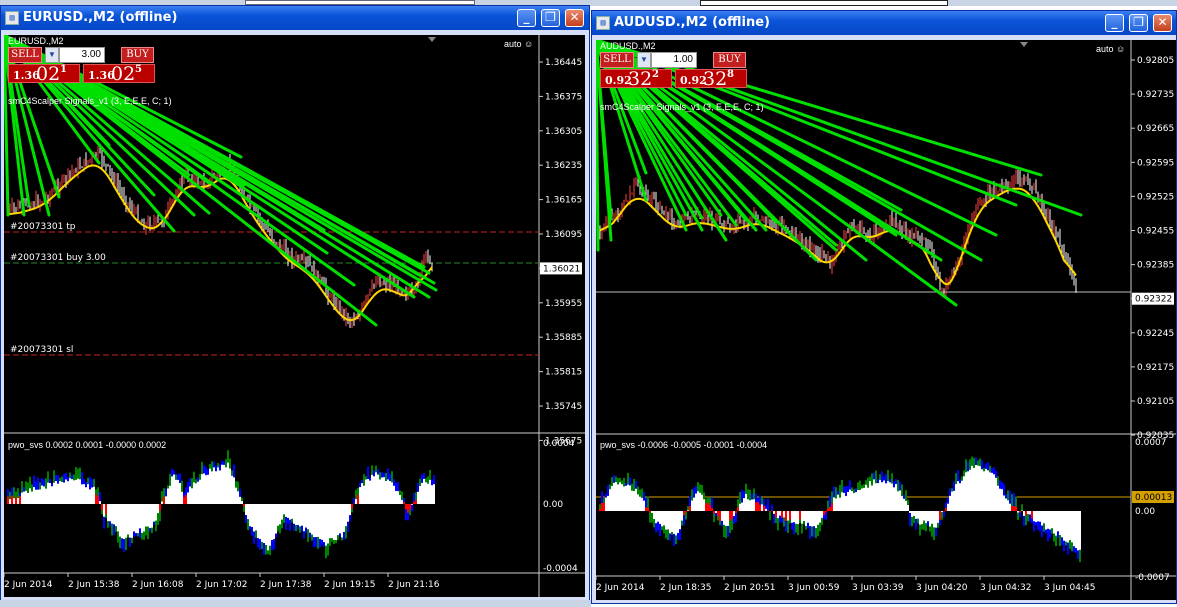 This screenshot has height=607, width=1177. I want to click on symbol-label: AUDUSD.,M2, so click(628, 46).